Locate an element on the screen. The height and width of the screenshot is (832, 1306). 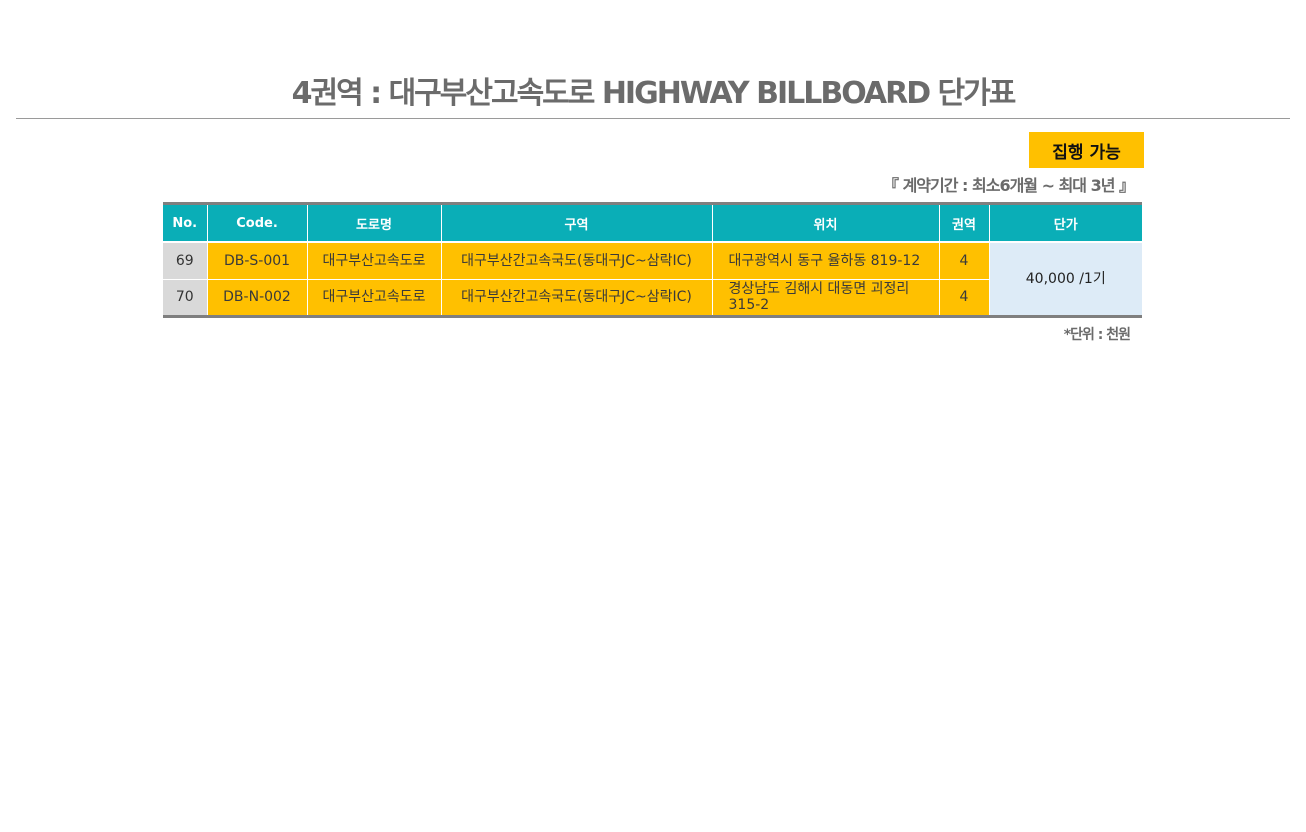
table-header-row: No. Code. 도로명 구역 위치 권역 단가 is located at coordinates (652, 223).